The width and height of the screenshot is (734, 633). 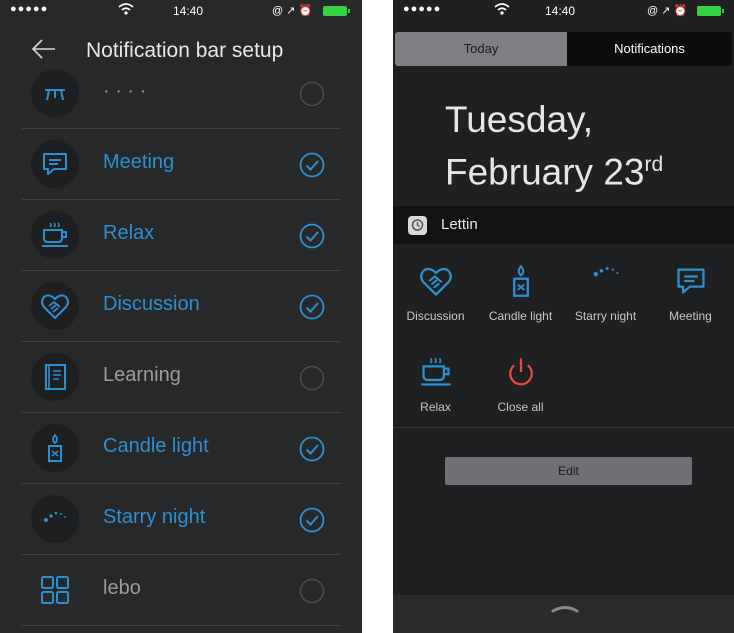 I want to click on widget-candle-light: Candle light, so click(x=520, y=293).